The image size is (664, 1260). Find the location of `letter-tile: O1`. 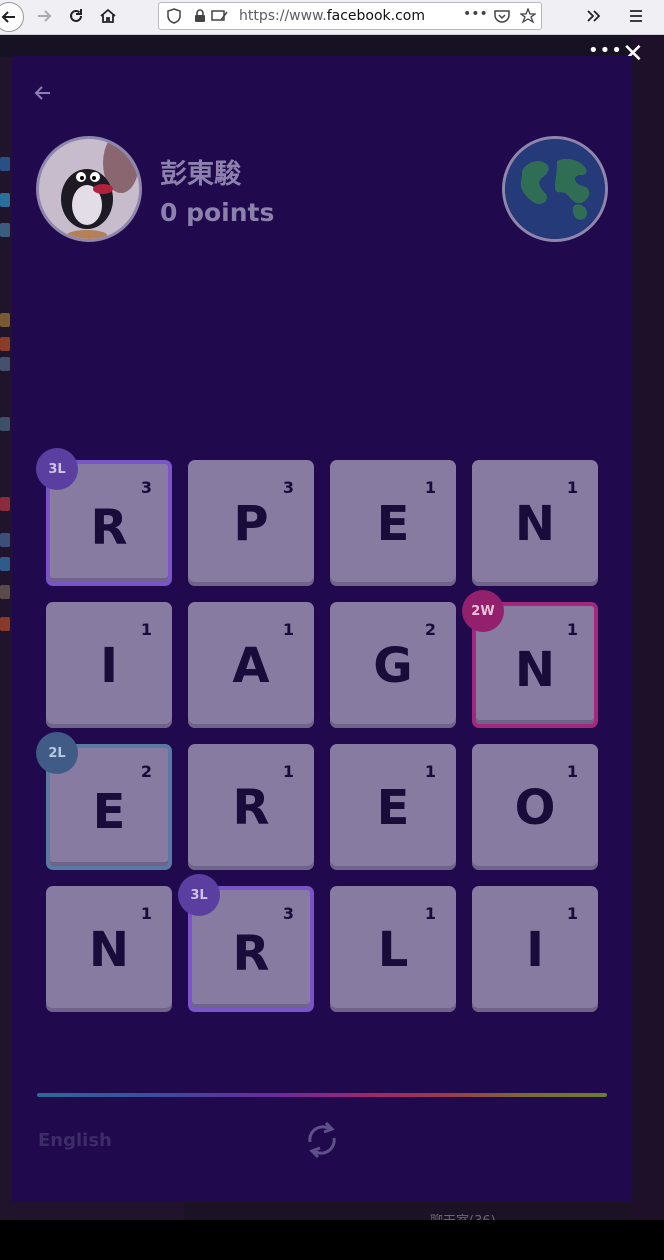

letter-tile: O1 is located at coordinates (535, 807).